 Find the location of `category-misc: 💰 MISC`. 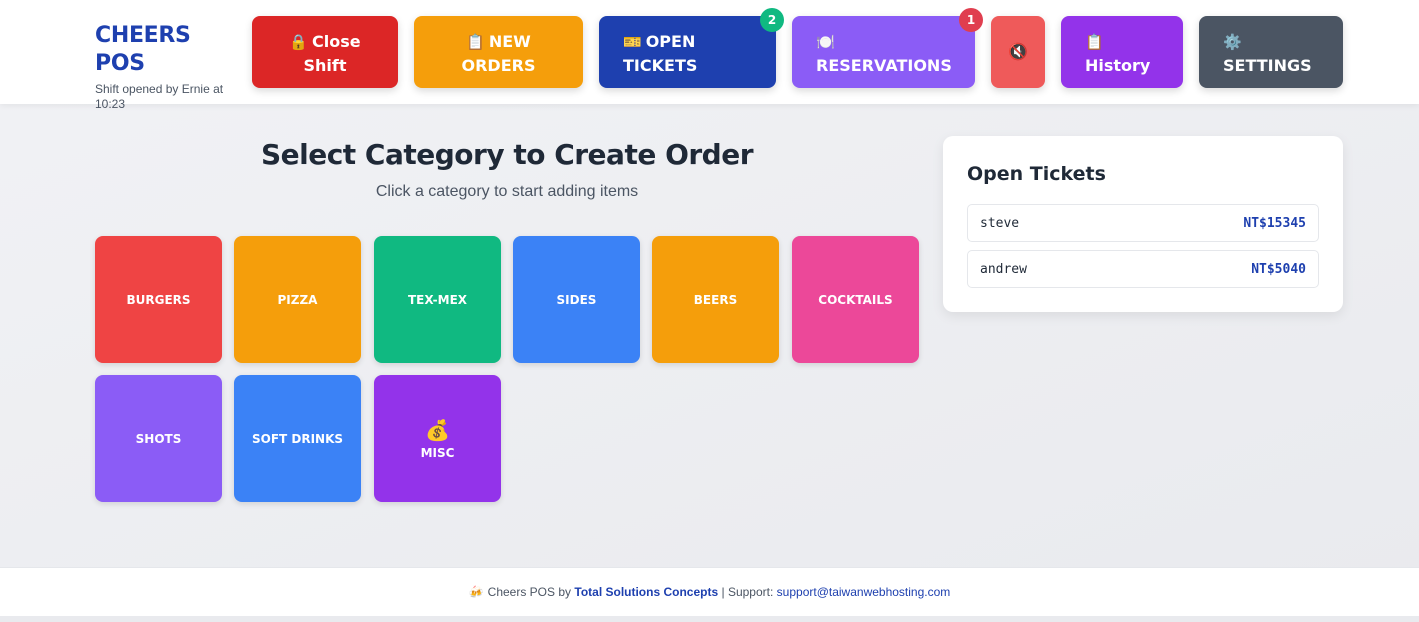

category-misc: 💰 MISC is located at coordinates (437, 438).